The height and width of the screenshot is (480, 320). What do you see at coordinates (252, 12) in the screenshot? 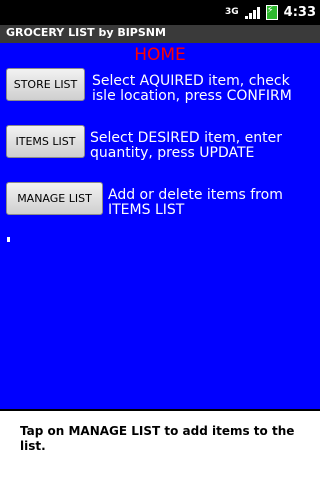
I see `signal-bars-icon` at bounding box center [252, 12].